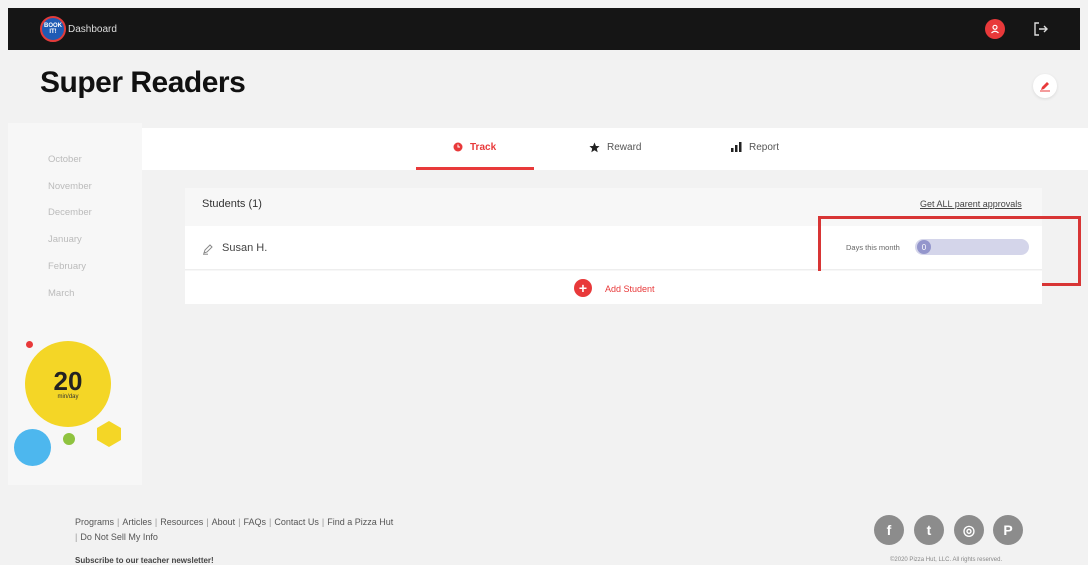 The width and height of the screenshot is (1088, 565). What do you see at coordinates (736, 147) in the screenshot?
I see `bar-chart-icon` at bounding box center [736, 147].